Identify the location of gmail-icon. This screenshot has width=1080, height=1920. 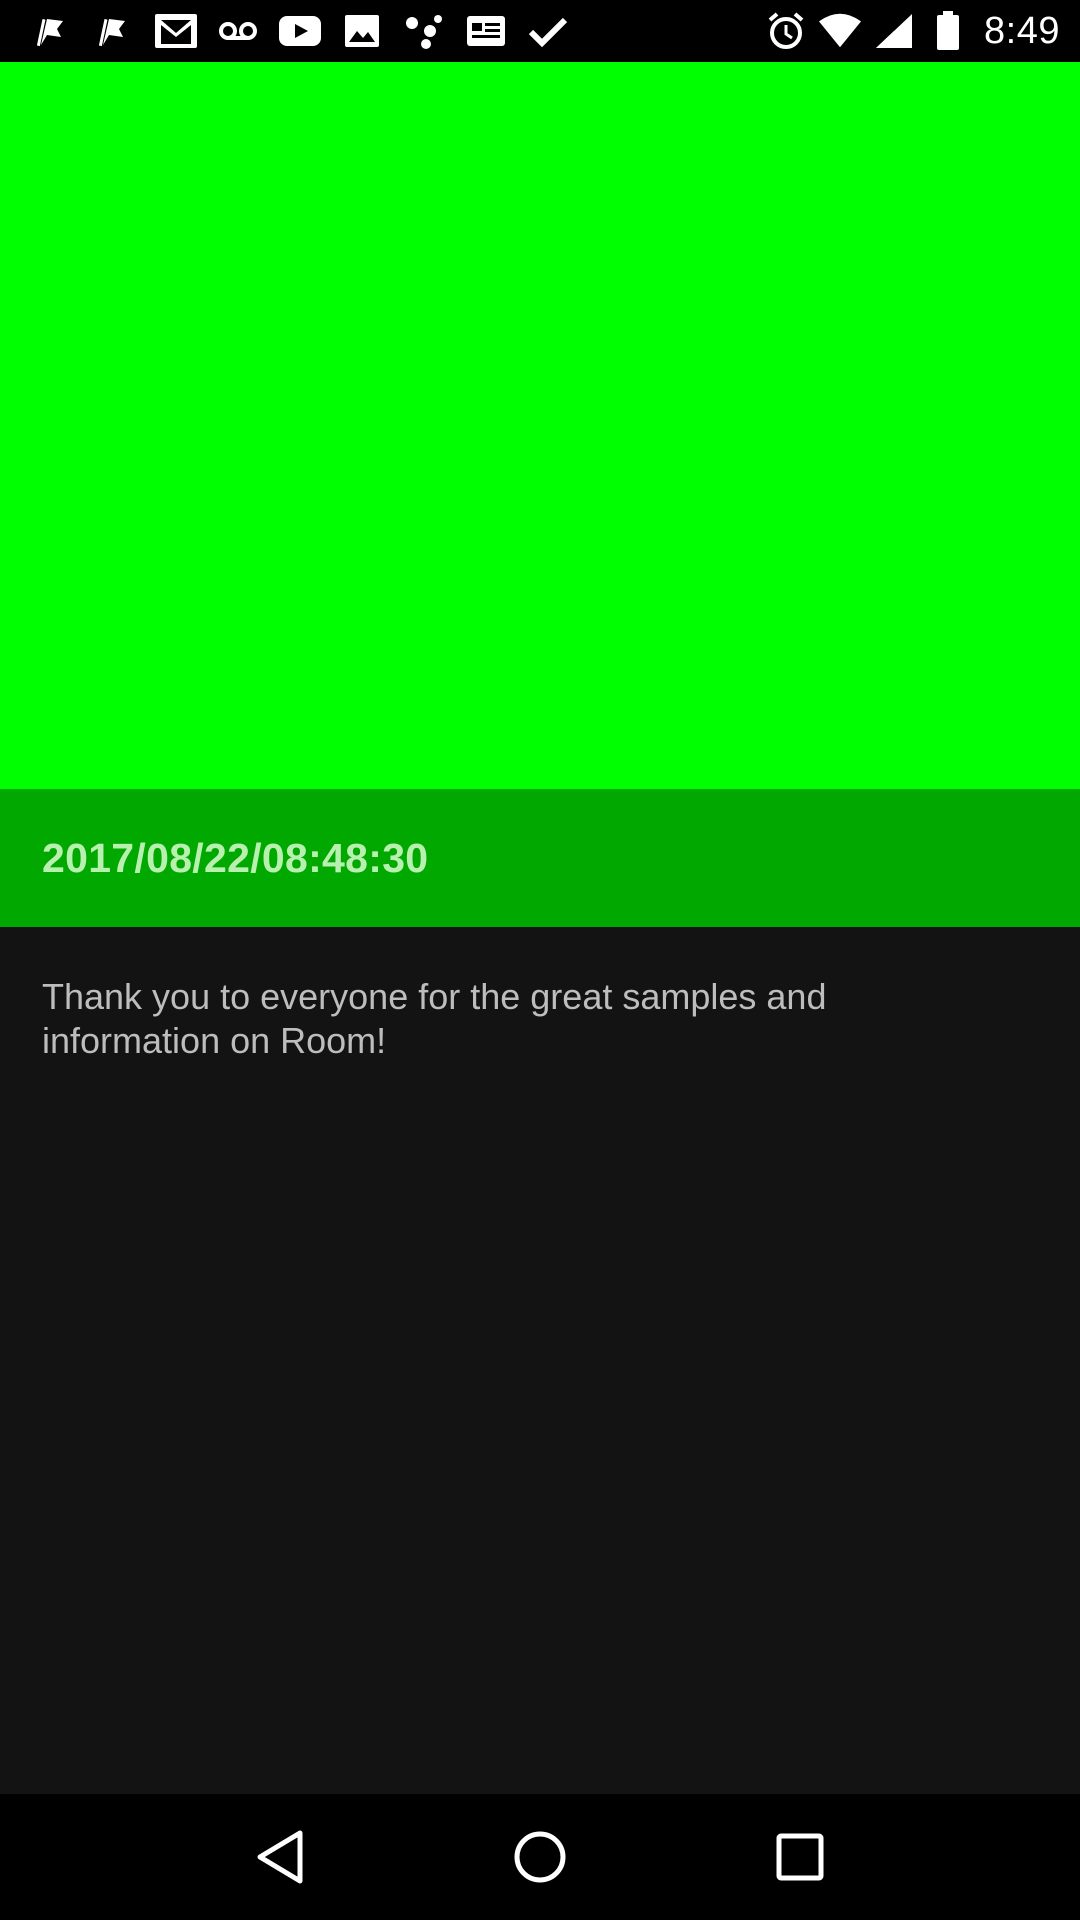
(176, 31).